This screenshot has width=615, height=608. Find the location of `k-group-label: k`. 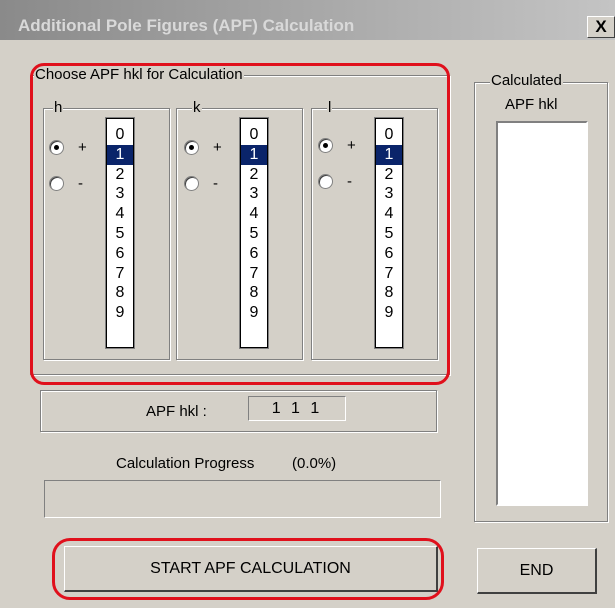

k-group-label: k is located at coordinates (197, 107).